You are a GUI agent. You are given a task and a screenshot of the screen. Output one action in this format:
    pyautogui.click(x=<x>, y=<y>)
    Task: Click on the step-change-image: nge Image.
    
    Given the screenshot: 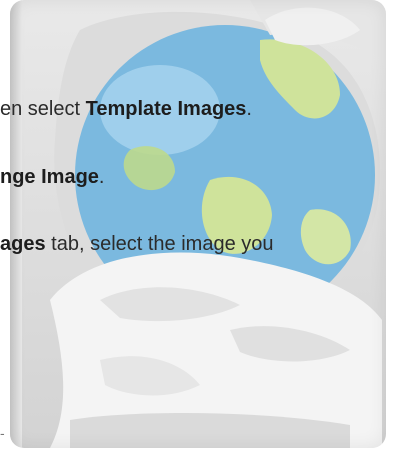 What is the action you would take?
    pyautogui.click(x=52, y=177)
    